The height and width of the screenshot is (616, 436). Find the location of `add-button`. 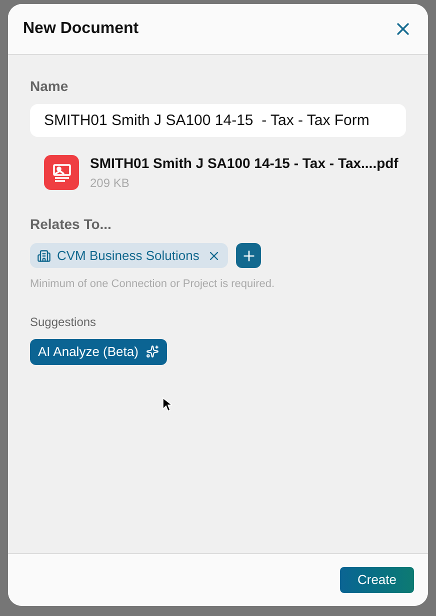

add-button is located at coordinates (249, 255).